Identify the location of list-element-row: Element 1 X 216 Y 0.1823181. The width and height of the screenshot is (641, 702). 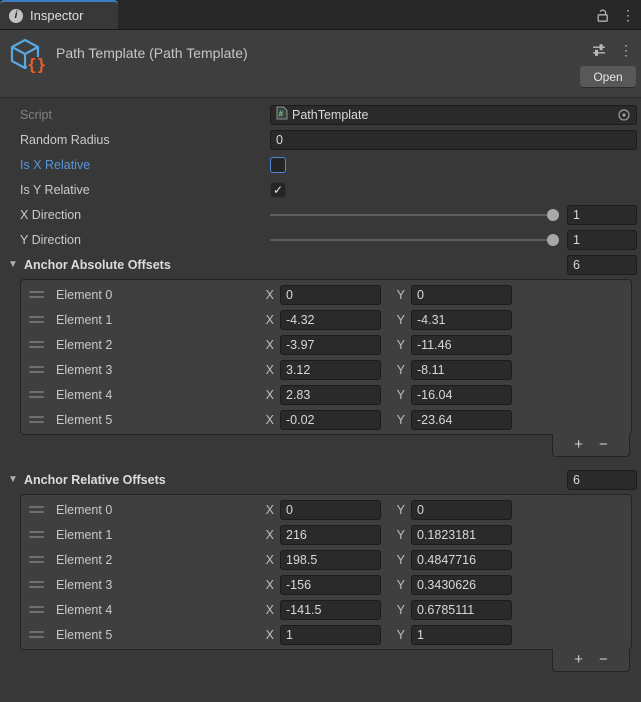
(326, 534).